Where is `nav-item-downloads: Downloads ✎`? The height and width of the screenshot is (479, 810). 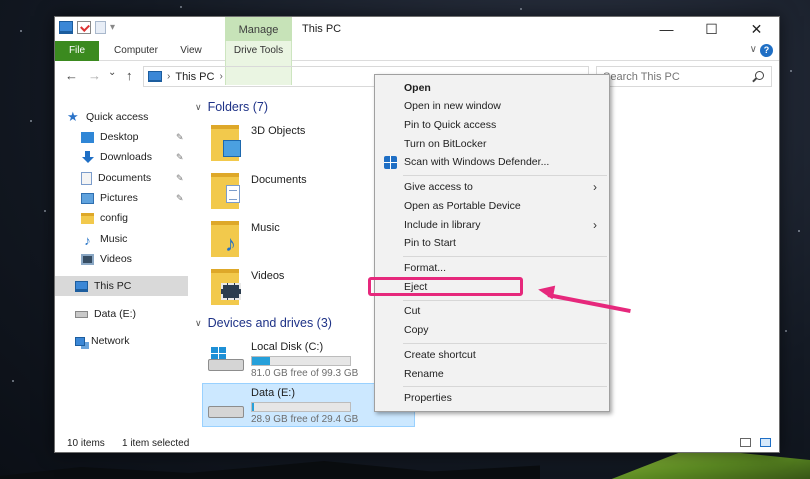
nav-item-downloads: Downloads ✎ is located at coordinates (121, 157).